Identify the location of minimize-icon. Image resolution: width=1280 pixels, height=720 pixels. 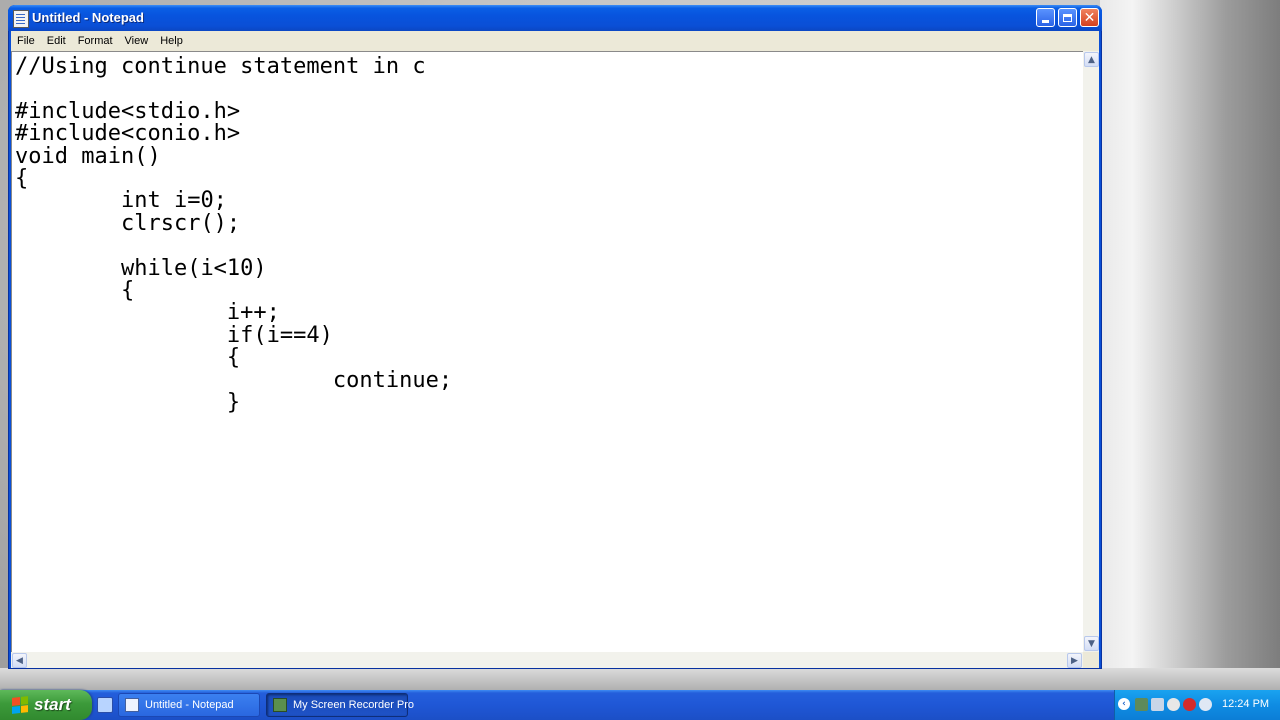
(1045, 21).